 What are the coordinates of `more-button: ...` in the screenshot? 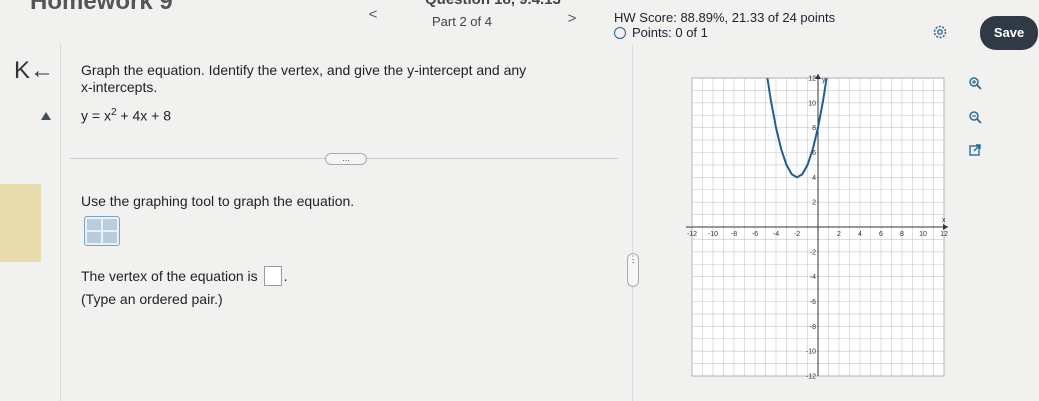 It's located at (346, 159).